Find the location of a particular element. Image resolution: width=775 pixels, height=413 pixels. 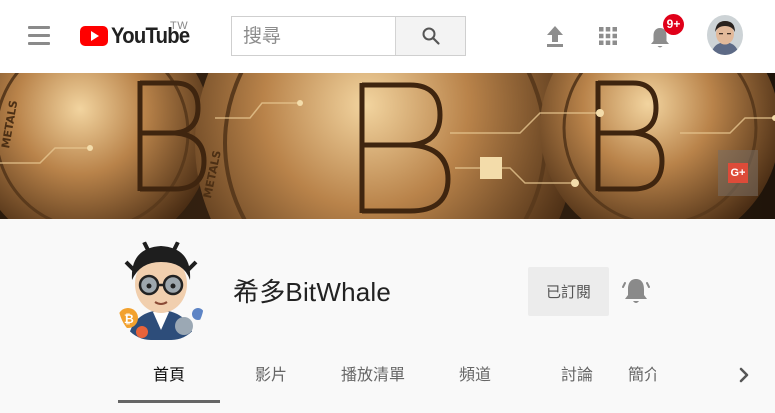

channel-avatar-image: ₿ is located at coordinates (161, 290).